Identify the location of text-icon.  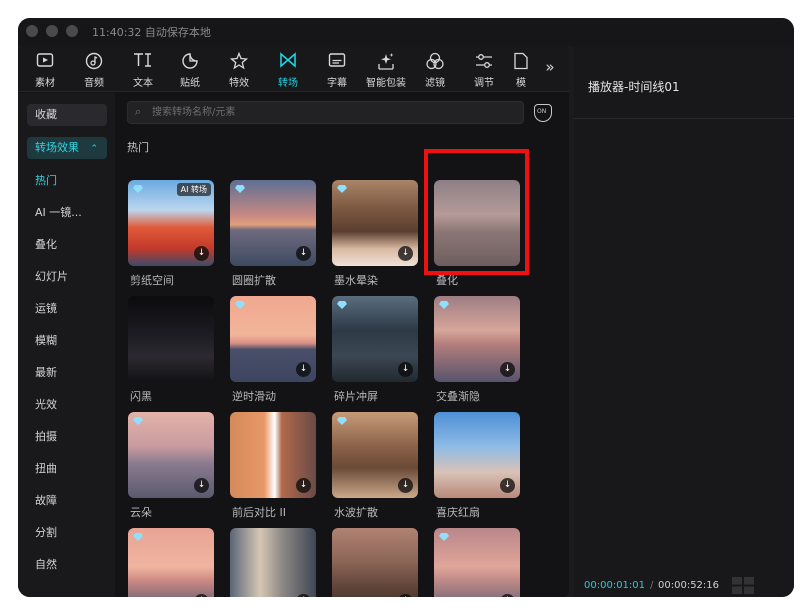
(143, 62).